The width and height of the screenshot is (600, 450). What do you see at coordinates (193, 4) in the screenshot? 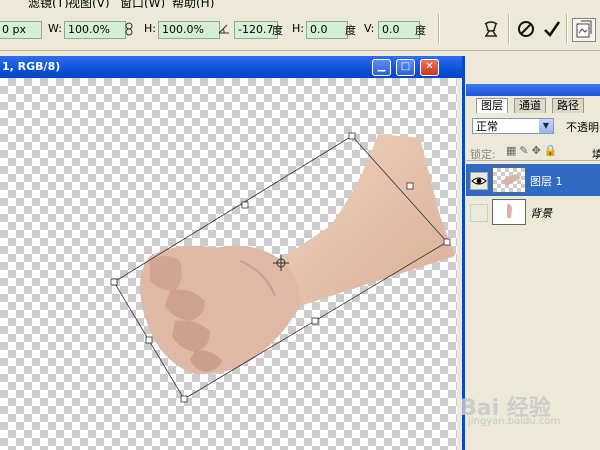
I see `menu-help: 帮助(H)` at bounding box center [193, 4].